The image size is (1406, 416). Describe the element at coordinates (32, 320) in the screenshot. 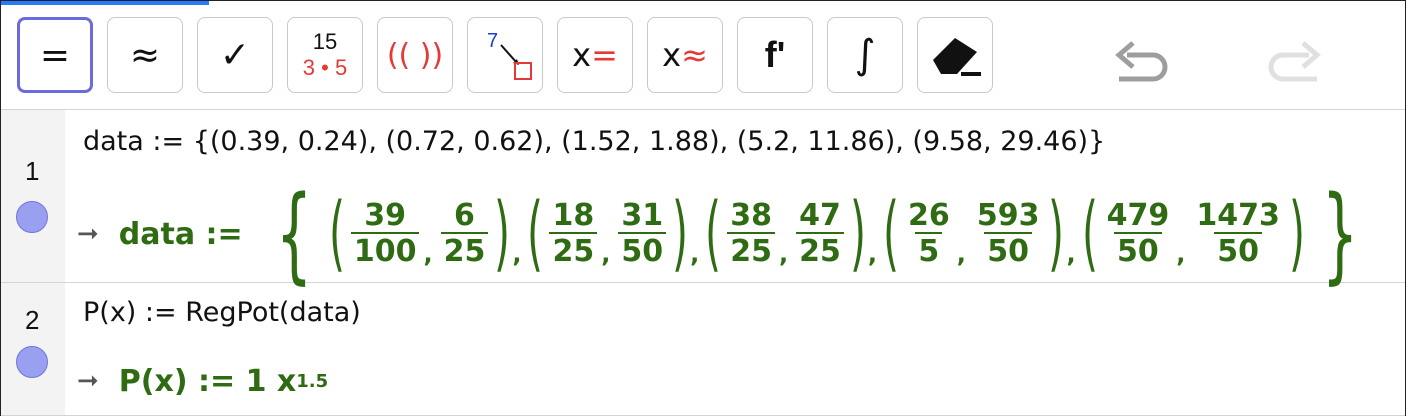

I see `row-number: 2` at that location.